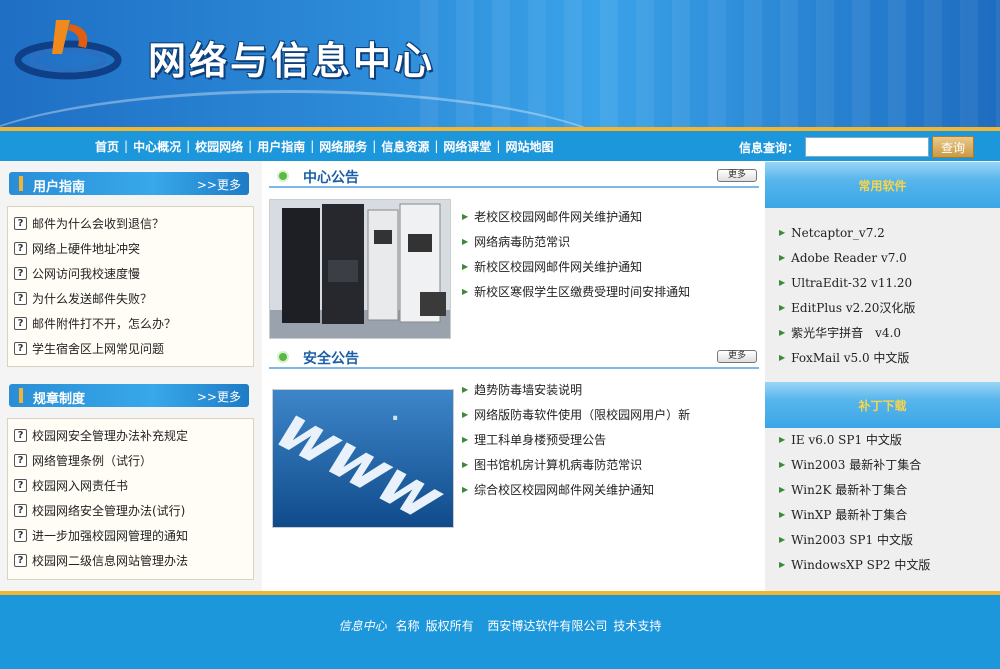 This screenshot has height=669, width=1000. Describe the element at coordinates (110, 561) in the screenshot. I see `list-item-label: 校园网二级信息网站管理办法` at that location.